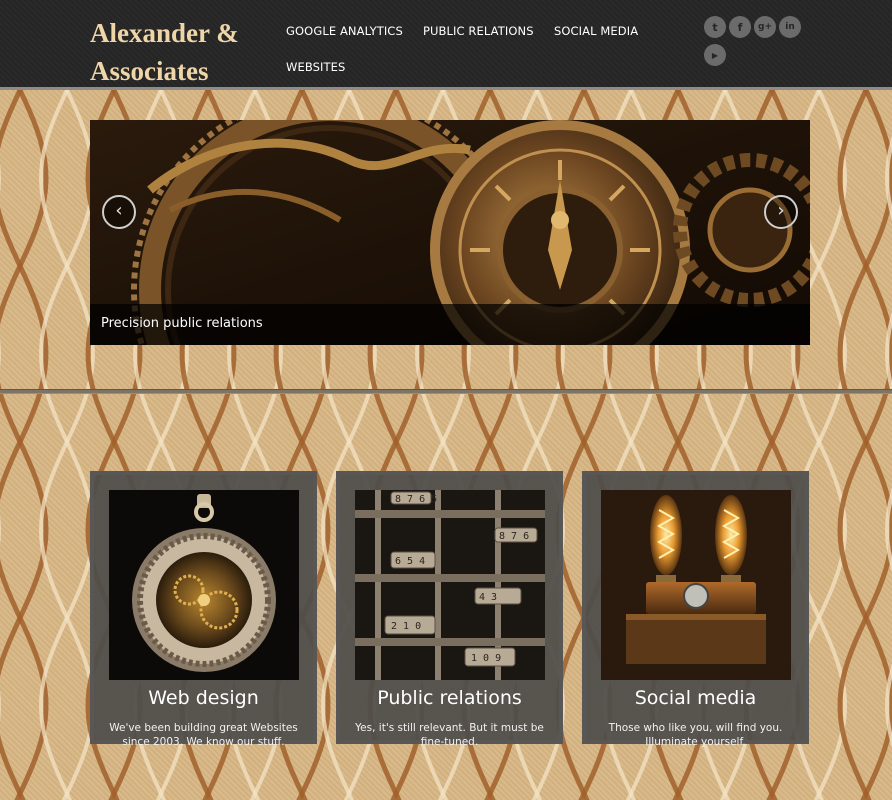 Image resolution: width=892 pixels, height=800 pixels. What do you see at coordinates (450, 585) in the screenshot?
I see `difference-engine-image: 8 7 6 5 8 7 6 6 5 4 4 3 2 1 0 1 0 9` at bounding box center [450, 585].